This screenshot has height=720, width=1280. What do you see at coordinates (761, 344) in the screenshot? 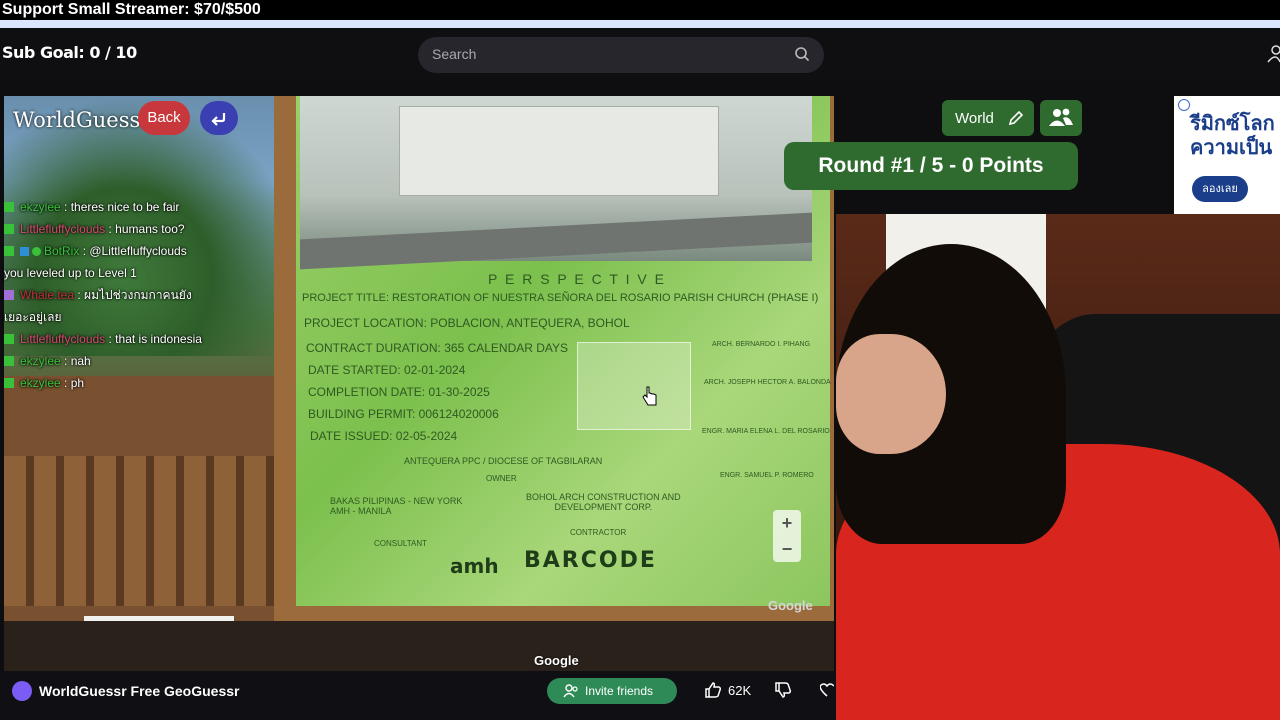
I see `sign-architect-1: ARCH. BERNARDO I. PIHANG` at bounding box center [761, 344].